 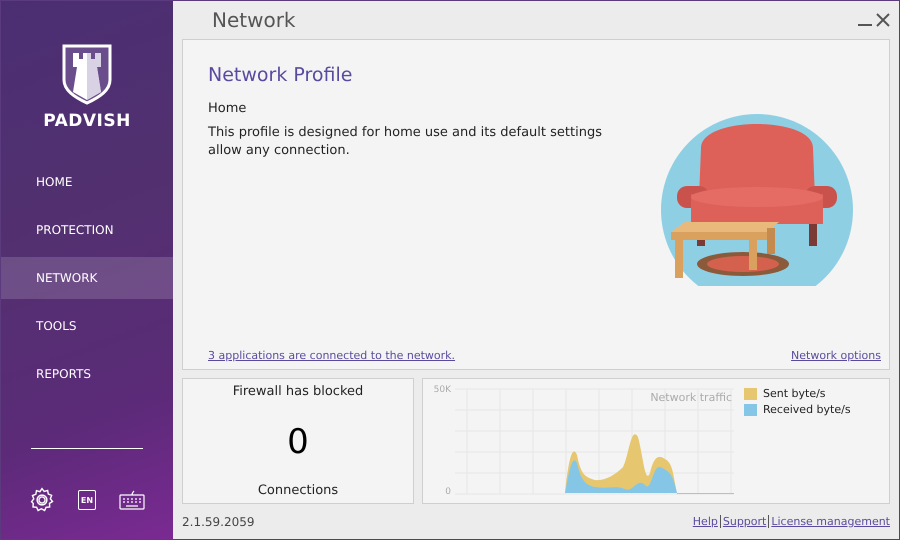 What do you see at coordinates (218, 521) in the screenshot?
I see `version-text: 2.1.59.2059` at bounding box center [218, 521].